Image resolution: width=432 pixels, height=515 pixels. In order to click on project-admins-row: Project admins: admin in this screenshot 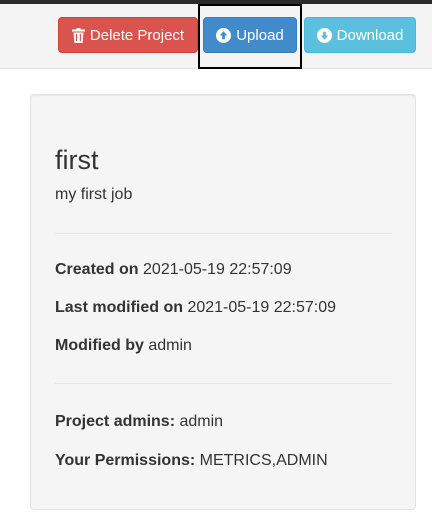, I will do `click(139, 422)`.